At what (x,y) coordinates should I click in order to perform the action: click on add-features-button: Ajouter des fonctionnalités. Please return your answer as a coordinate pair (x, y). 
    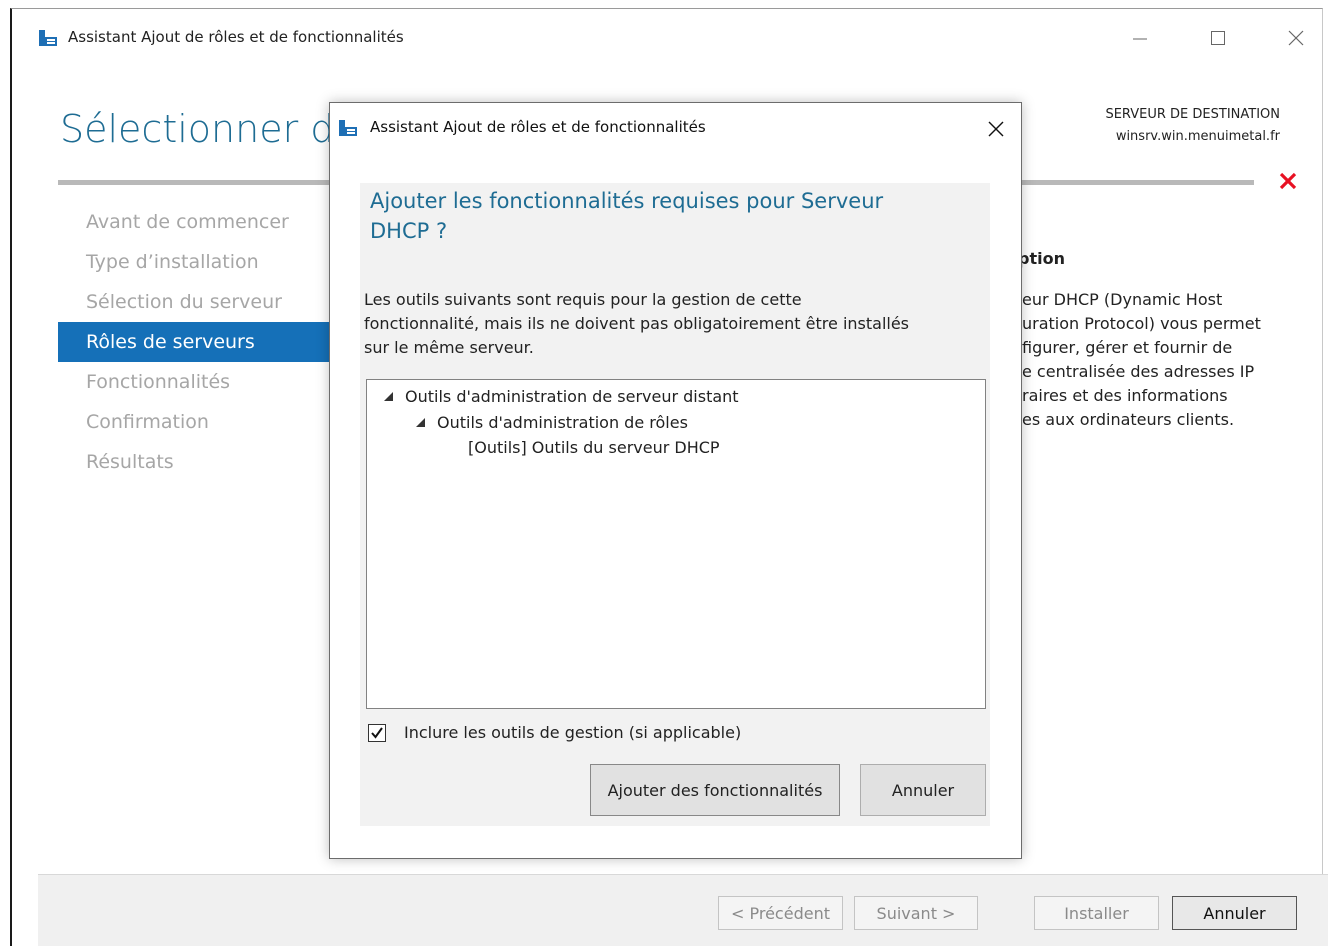
    Looking at the image, I should click on (715, 790).